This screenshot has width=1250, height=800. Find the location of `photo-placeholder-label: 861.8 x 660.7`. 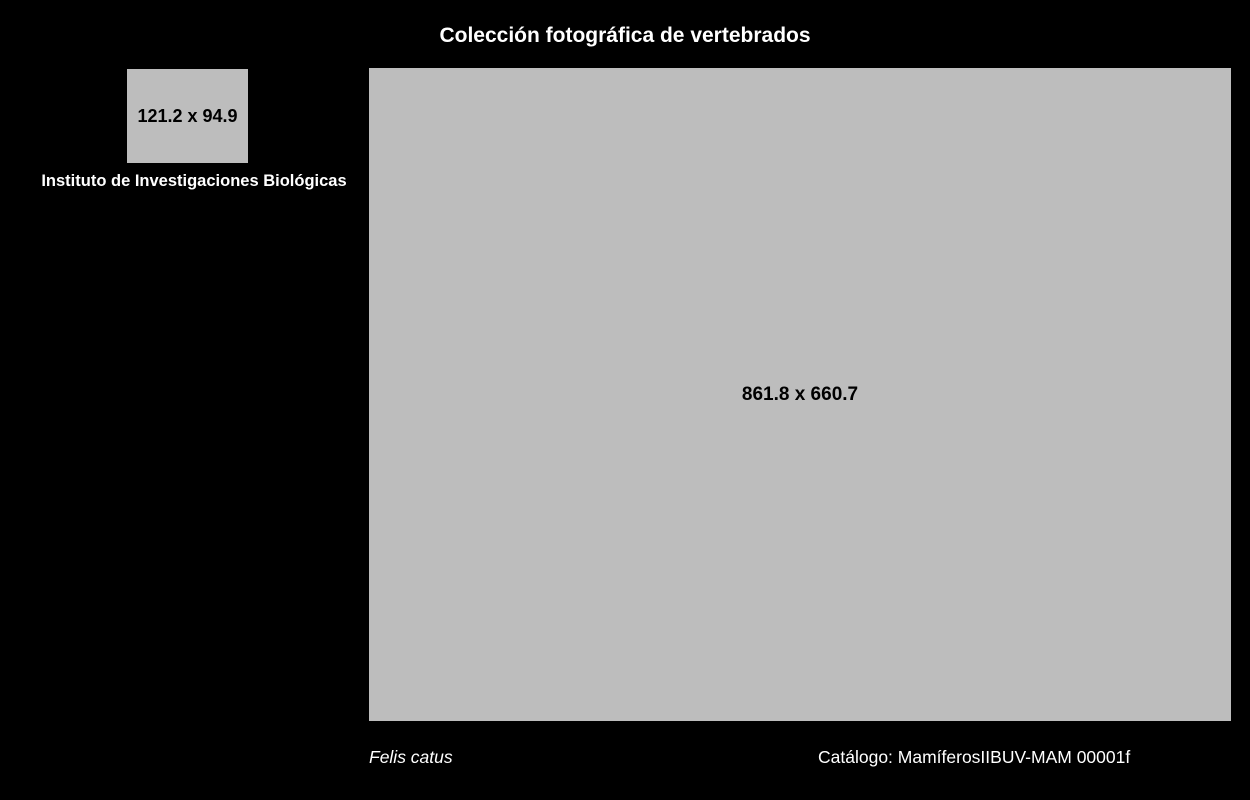

photo-placeholder-label: 861.8 x 660.7 is located at coordinates (800, 394).